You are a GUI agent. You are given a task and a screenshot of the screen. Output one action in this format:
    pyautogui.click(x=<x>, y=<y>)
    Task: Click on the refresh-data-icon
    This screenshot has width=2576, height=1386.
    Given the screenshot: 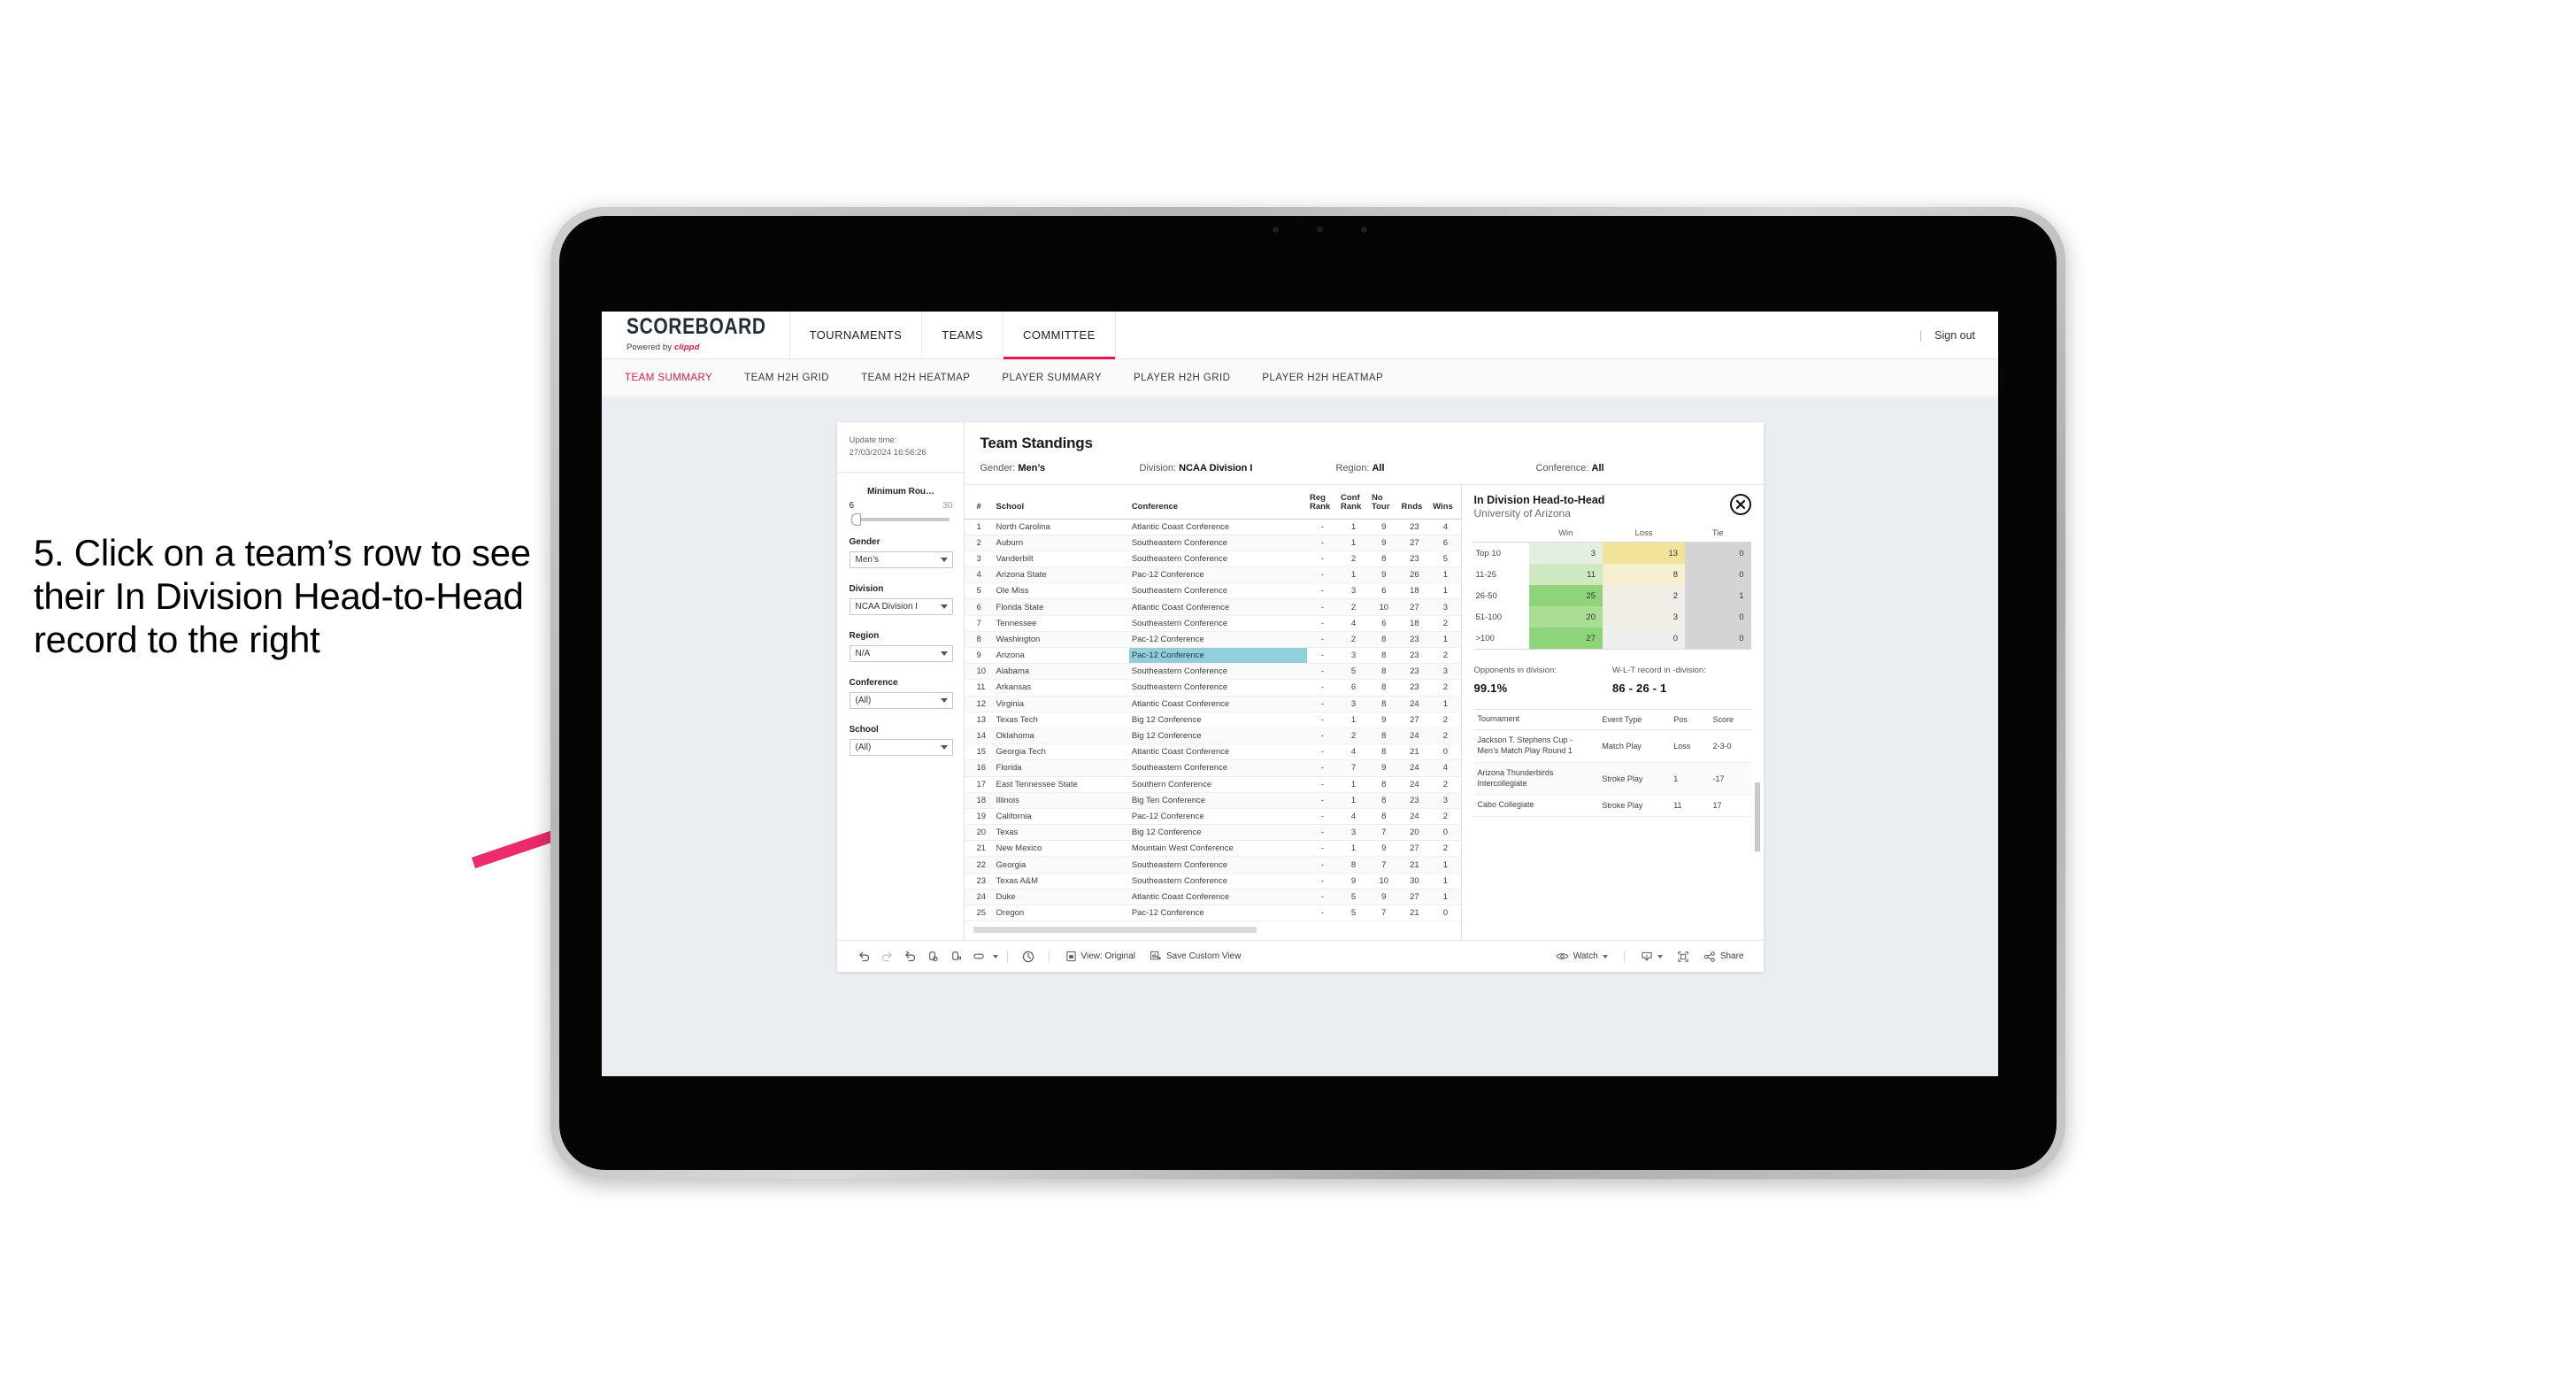 What is the action you would take?
    pyautogui.click(x=933, y=956)
    